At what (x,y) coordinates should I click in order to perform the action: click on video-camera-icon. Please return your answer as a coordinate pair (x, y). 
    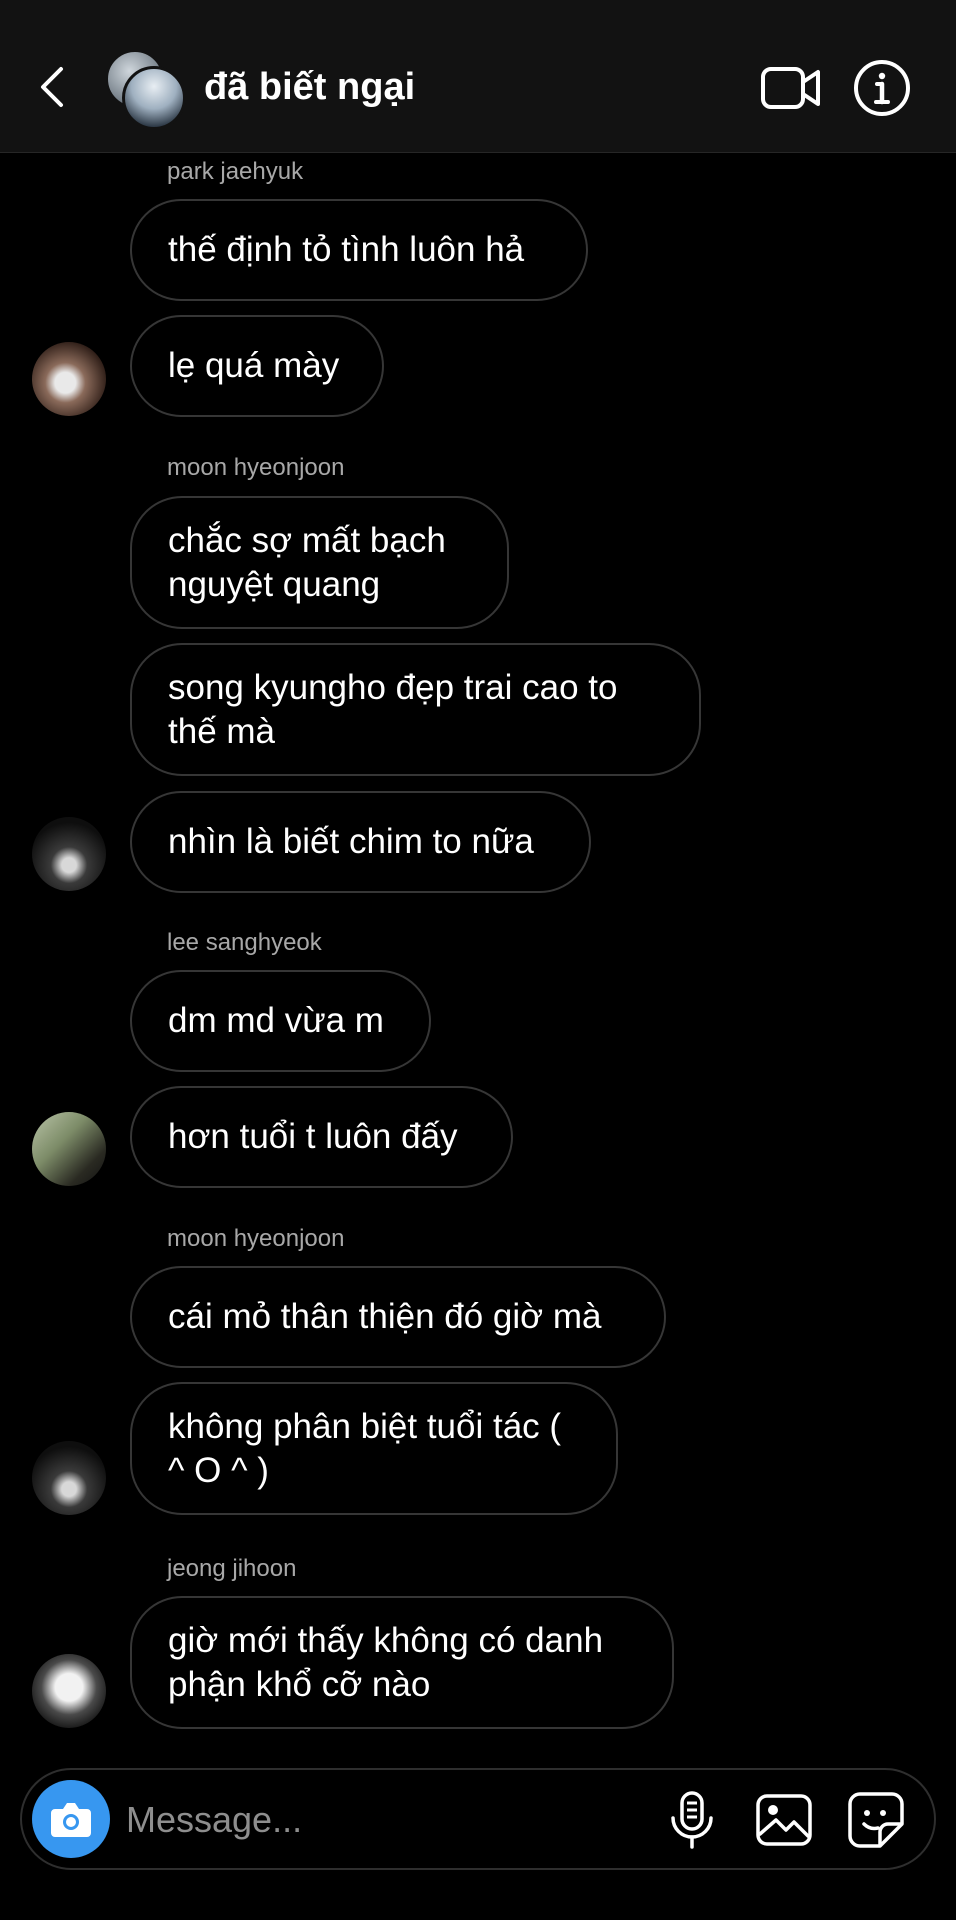
    Looking at the image, I should click on (790, 88).